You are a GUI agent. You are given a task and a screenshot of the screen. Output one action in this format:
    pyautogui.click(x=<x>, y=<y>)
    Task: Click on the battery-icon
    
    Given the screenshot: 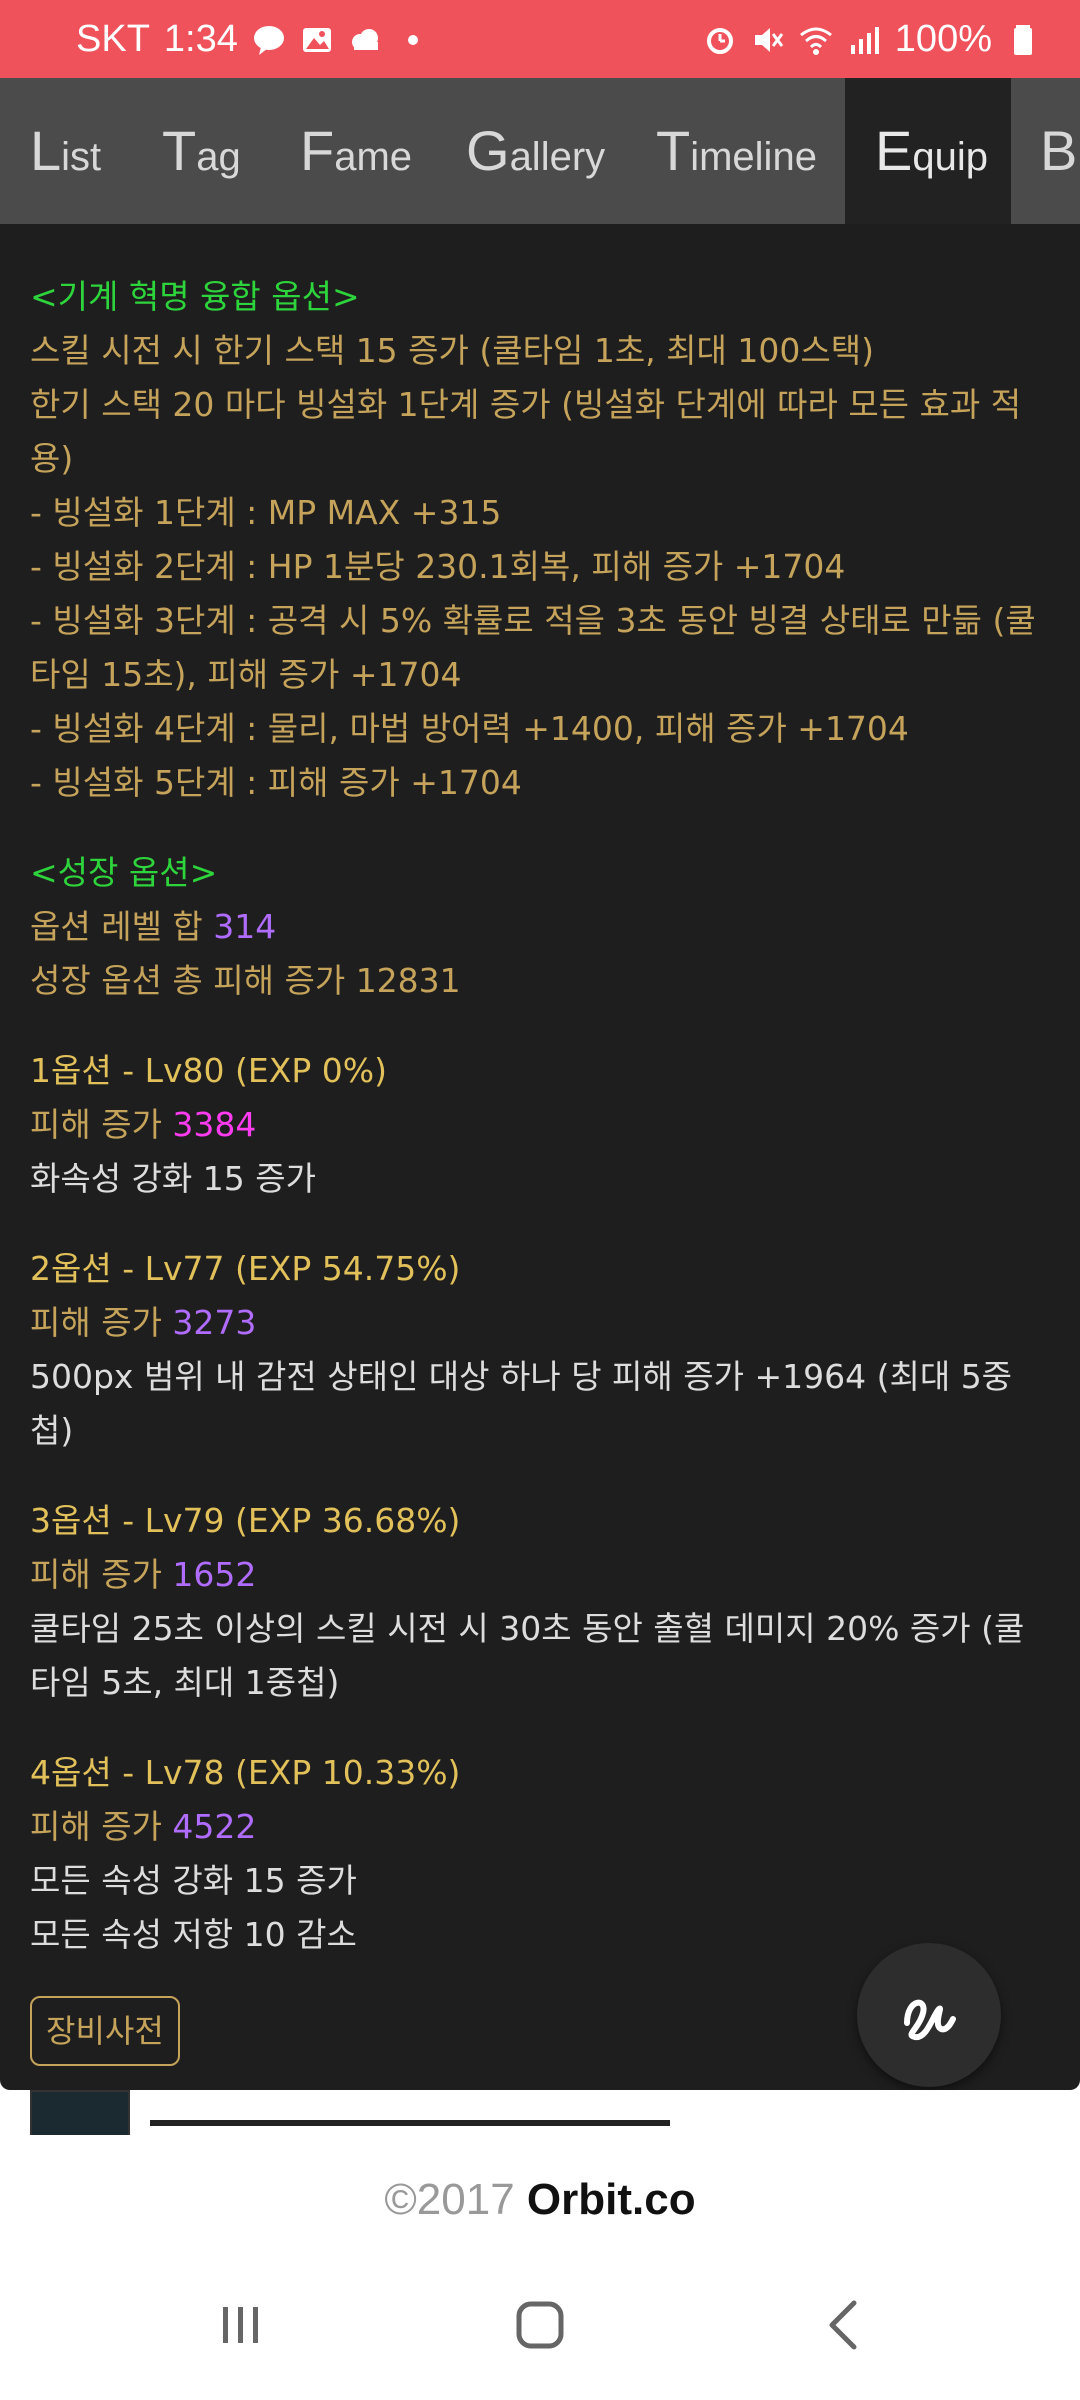 What is the action you would take?
    pyautogui.click(x=1023, y=39)
    